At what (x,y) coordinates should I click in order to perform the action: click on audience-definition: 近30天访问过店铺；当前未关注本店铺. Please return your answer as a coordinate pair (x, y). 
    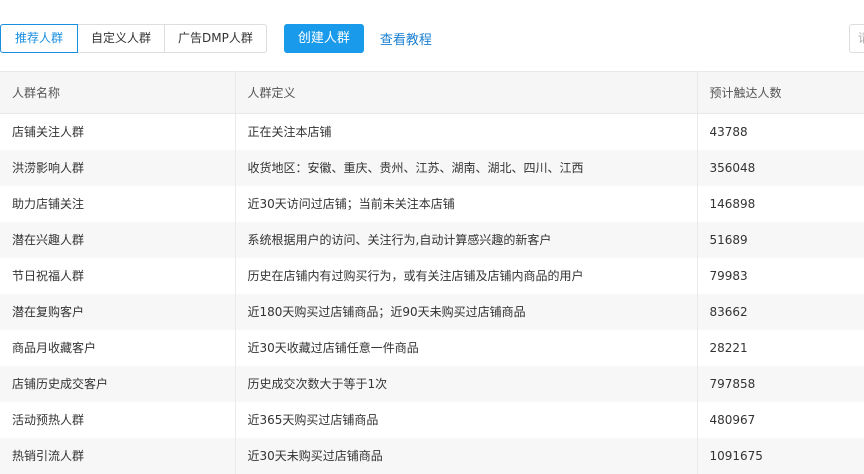
    Looking at the image, I should click on (466, 203).